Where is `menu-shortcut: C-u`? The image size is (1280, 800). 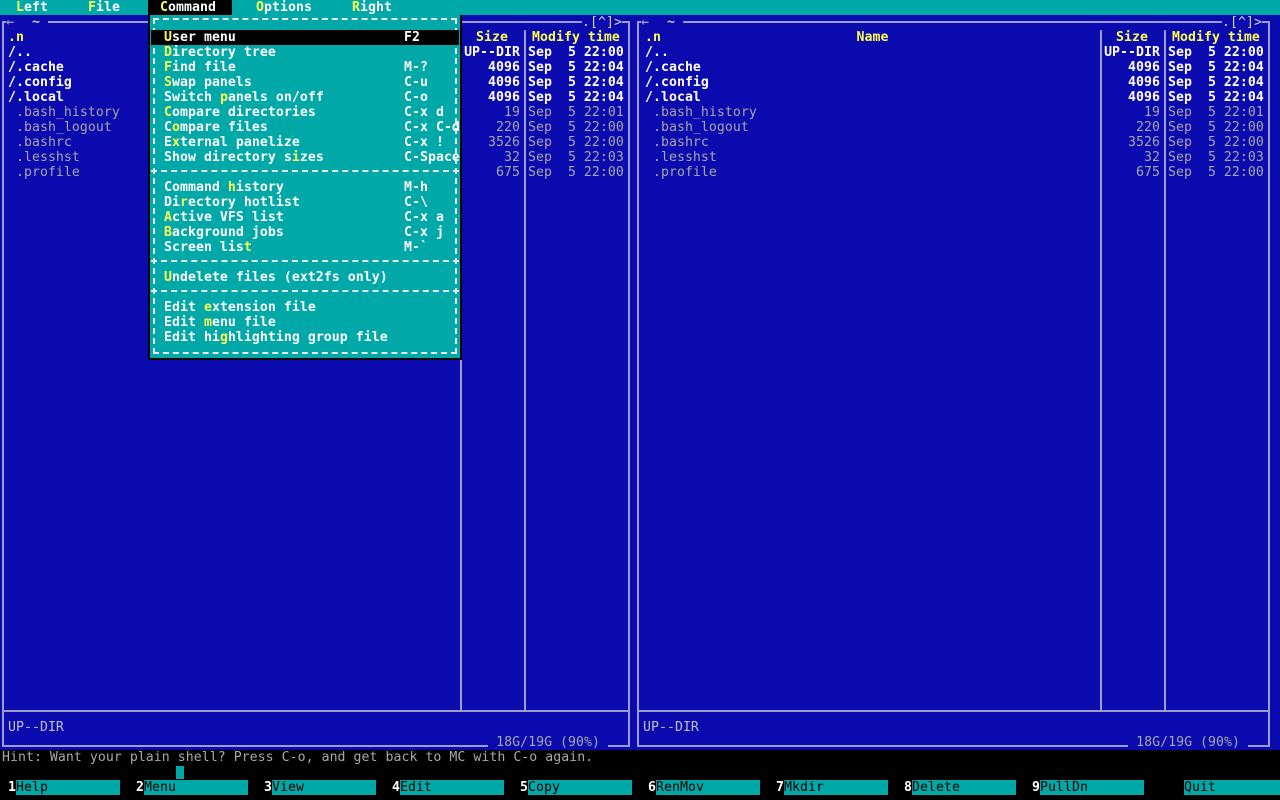
menu-shortcut: C-u is located at coordinates (416, 82).